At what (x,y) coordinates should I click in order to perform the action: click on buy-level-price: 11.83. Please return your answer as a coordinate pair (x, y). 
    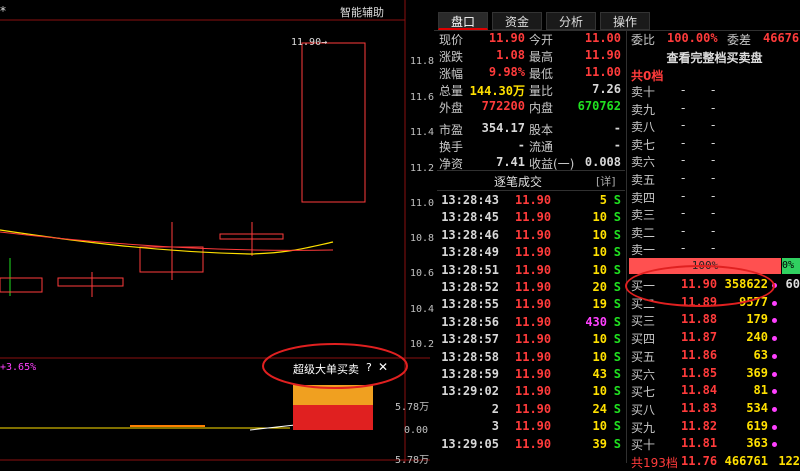
    Looking at the image, I should click on (699, 407).